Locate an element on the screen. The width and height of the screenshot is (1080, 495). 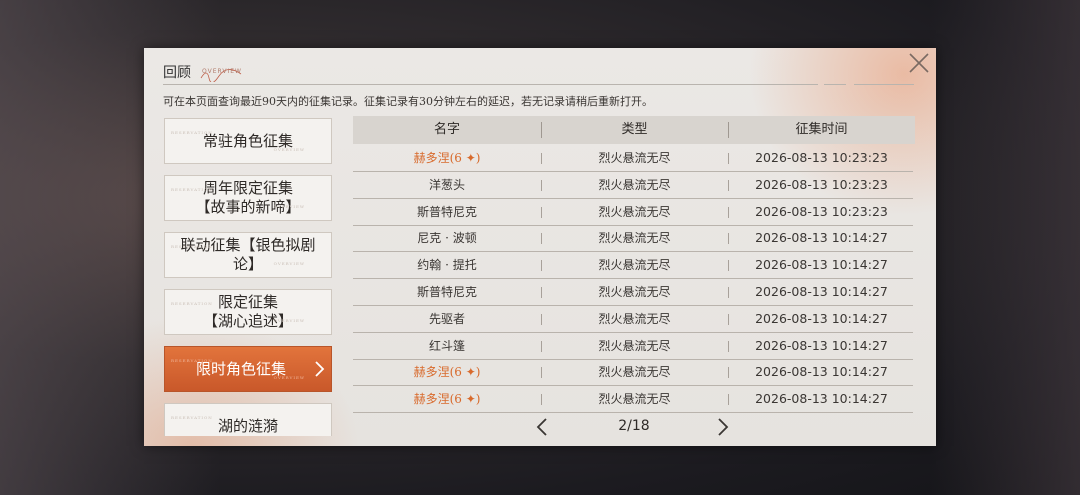
background-right is located at coordinates (1005, 247).